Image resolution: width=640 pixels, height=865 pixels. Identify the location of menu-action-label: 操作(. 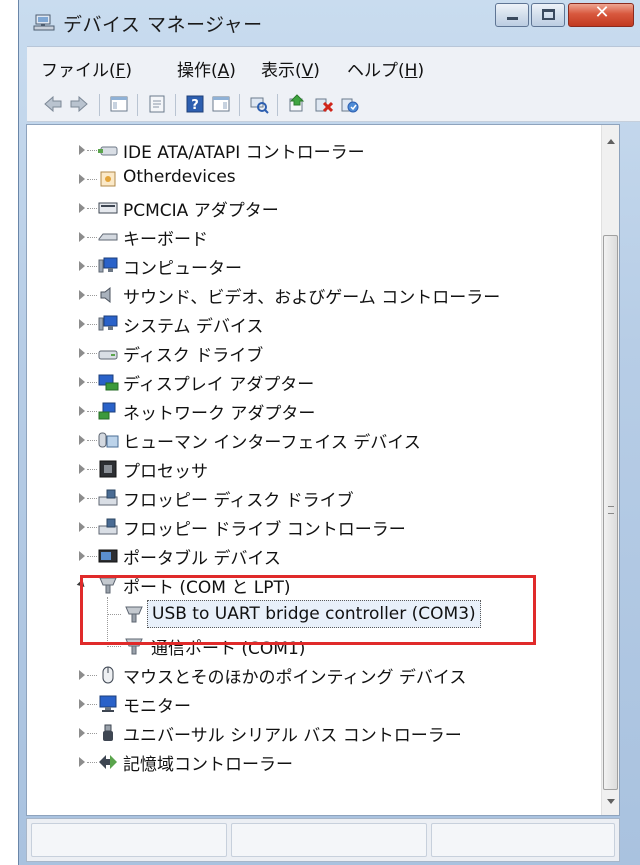
(197, 71).